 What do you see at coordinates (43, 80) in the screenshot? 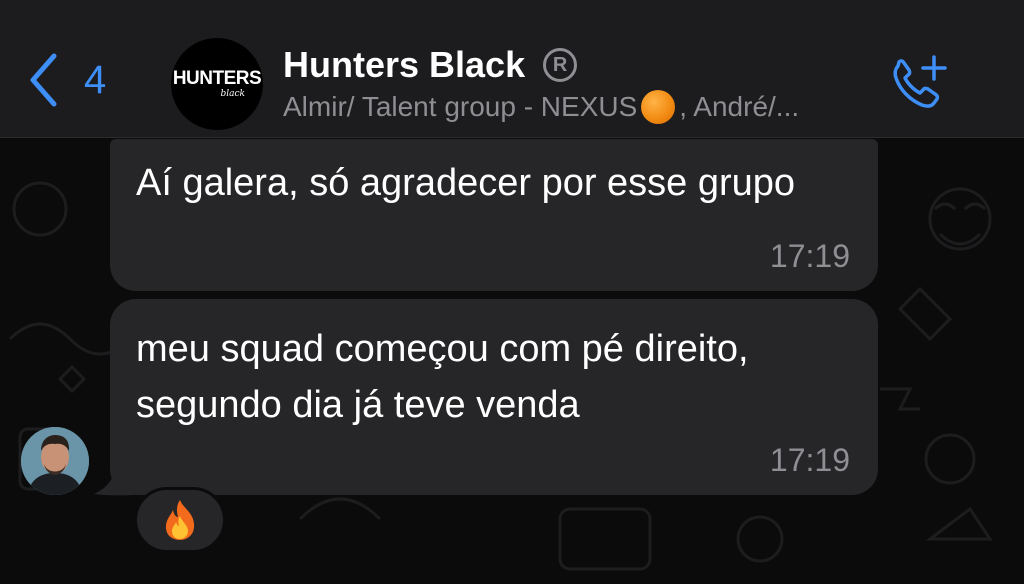
I see `chevron-left-icon` at bounding box center [43, 80].